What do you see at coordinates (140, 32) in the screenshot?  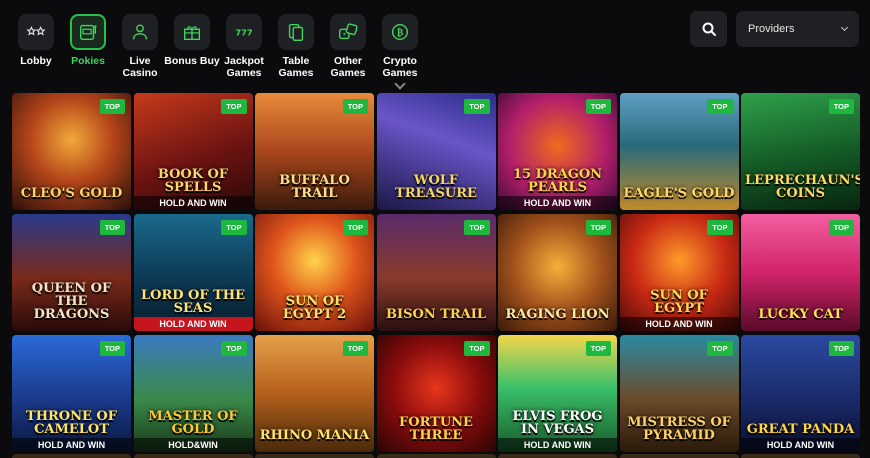 I see `dealer-icon` at bounding box center [140, 32].